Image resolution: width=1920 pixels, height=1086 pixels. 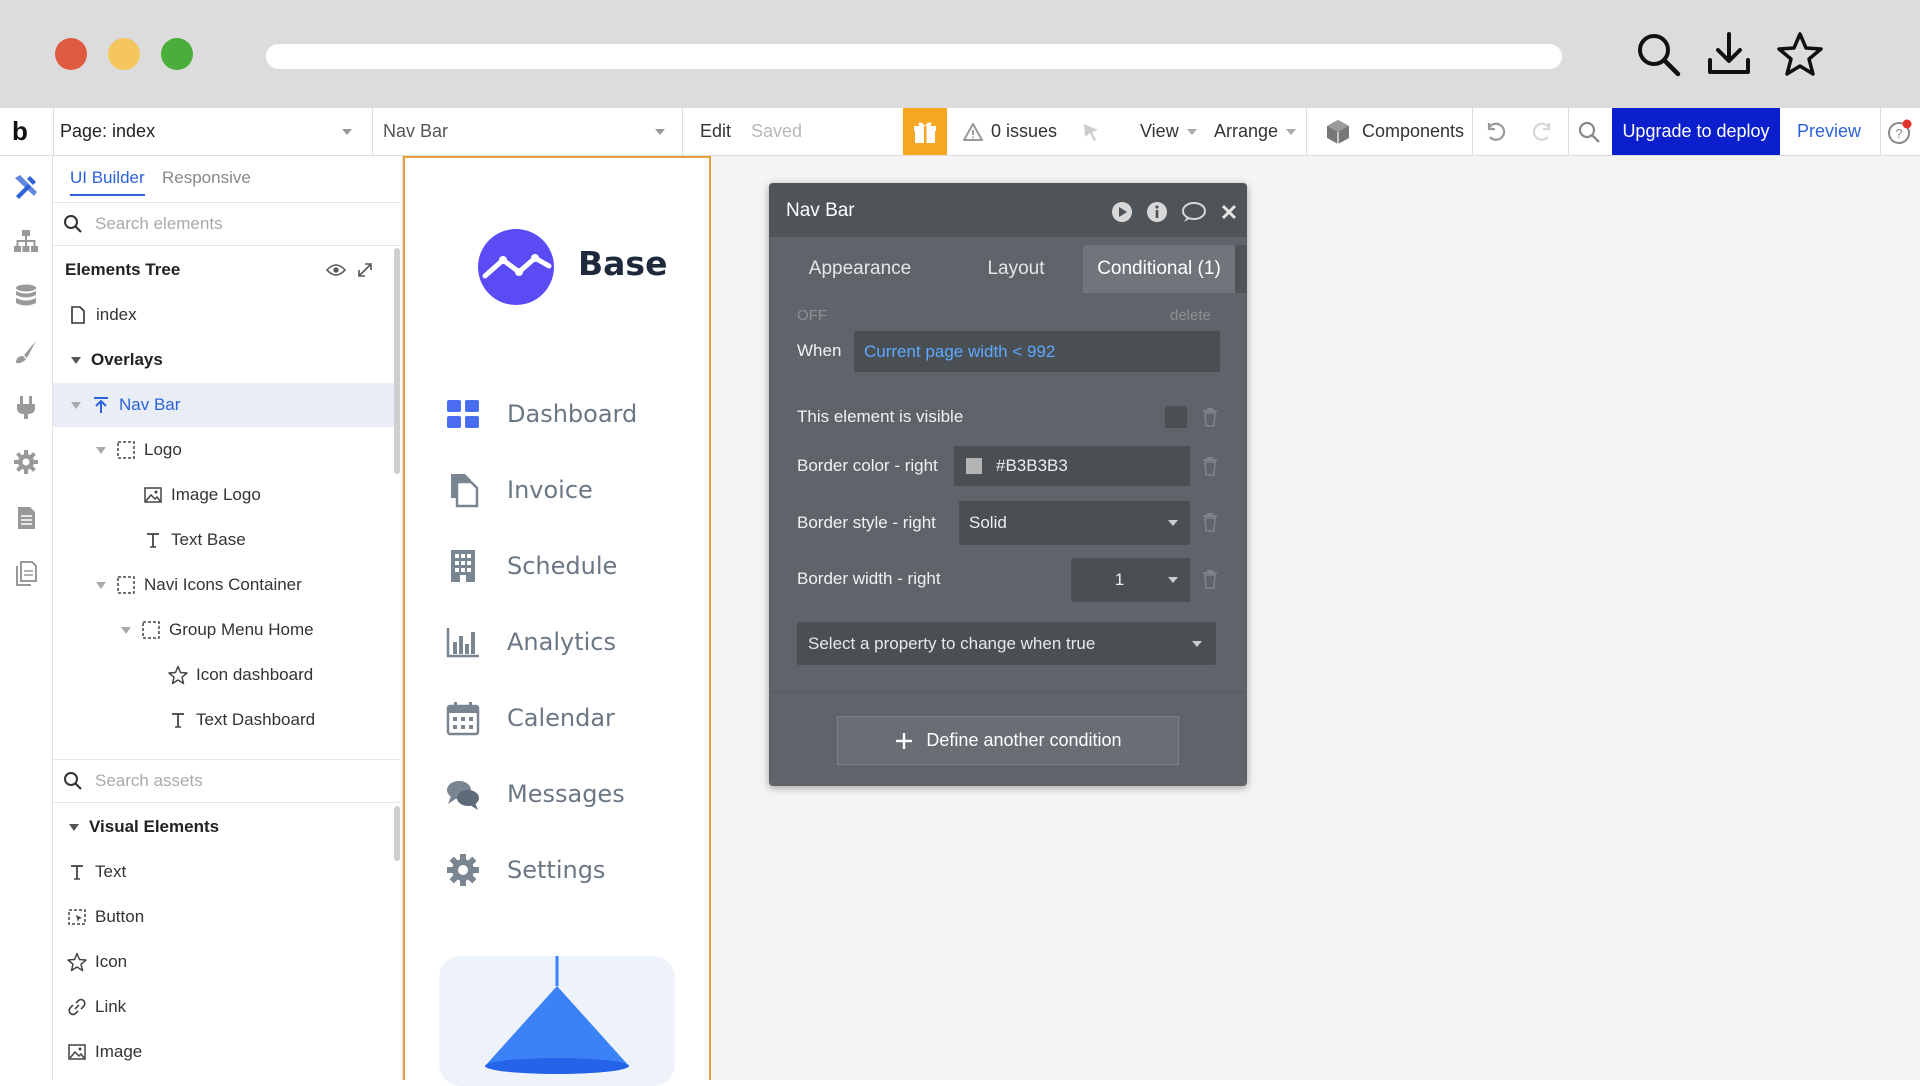 What do you see at coordinates (860, 269) in the screenshot?
I see `tab-appearance: Appearance` at bounding box center [860, 269].